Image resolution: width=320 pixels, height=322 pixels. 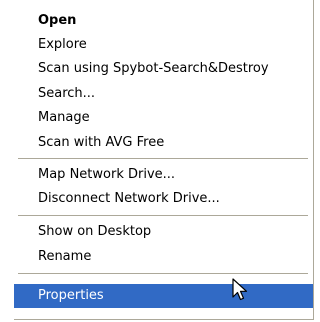 What do you see at coordinates (64, 117) in the screenshot?
I see `menu-item-label: Manage` at bounding box center [64, 117].